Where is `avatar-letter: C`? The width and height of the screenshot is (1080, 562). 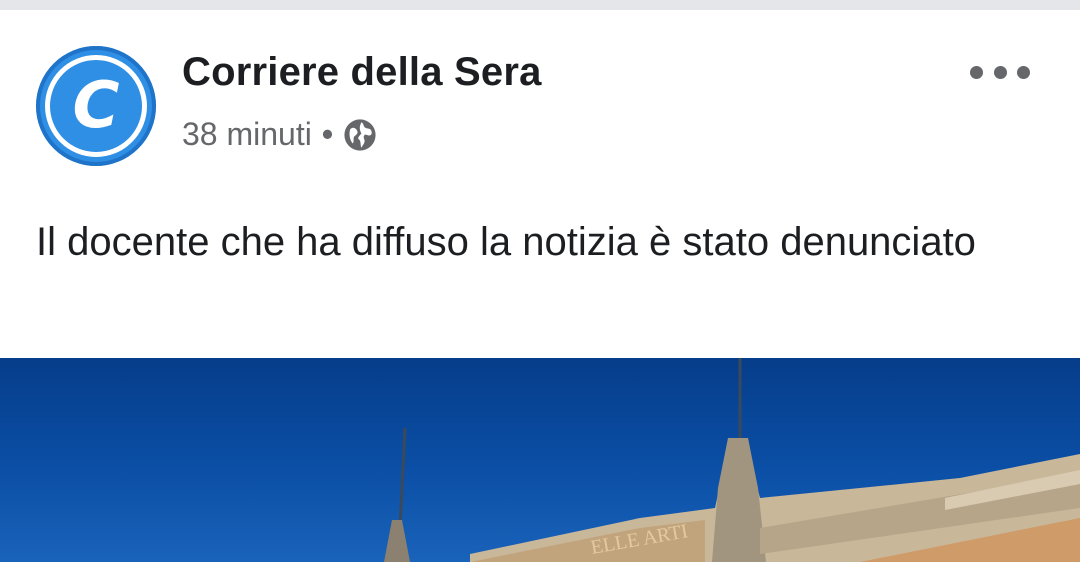 avatar-letter: C is located at coordinates (96, 106).